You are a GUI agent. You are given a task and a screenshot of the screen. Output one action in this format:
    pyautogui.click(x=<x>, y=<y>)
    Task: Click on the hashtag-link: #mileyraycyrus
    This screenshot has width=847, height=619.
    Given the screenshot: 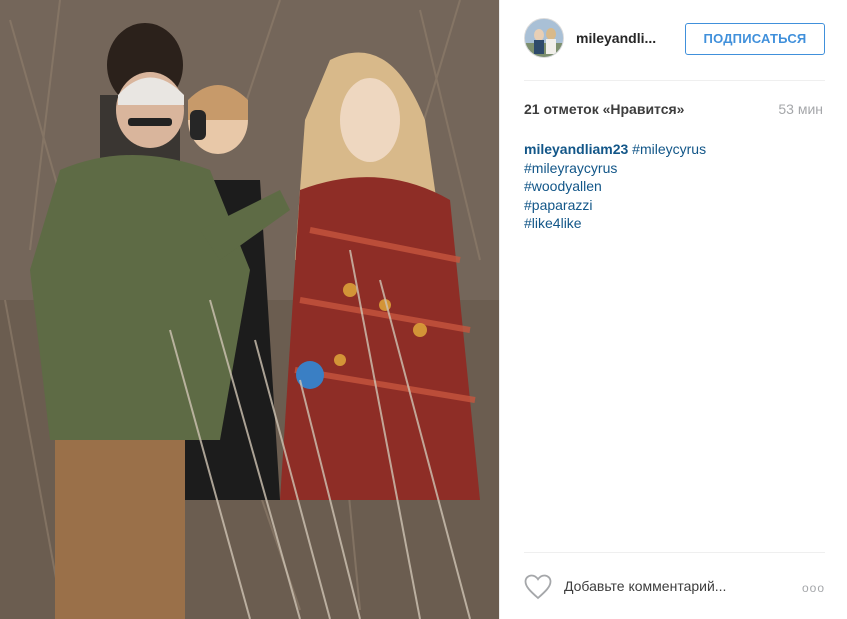 What is the action you would take?
    pyautogui.click(x=674, y=168)
    